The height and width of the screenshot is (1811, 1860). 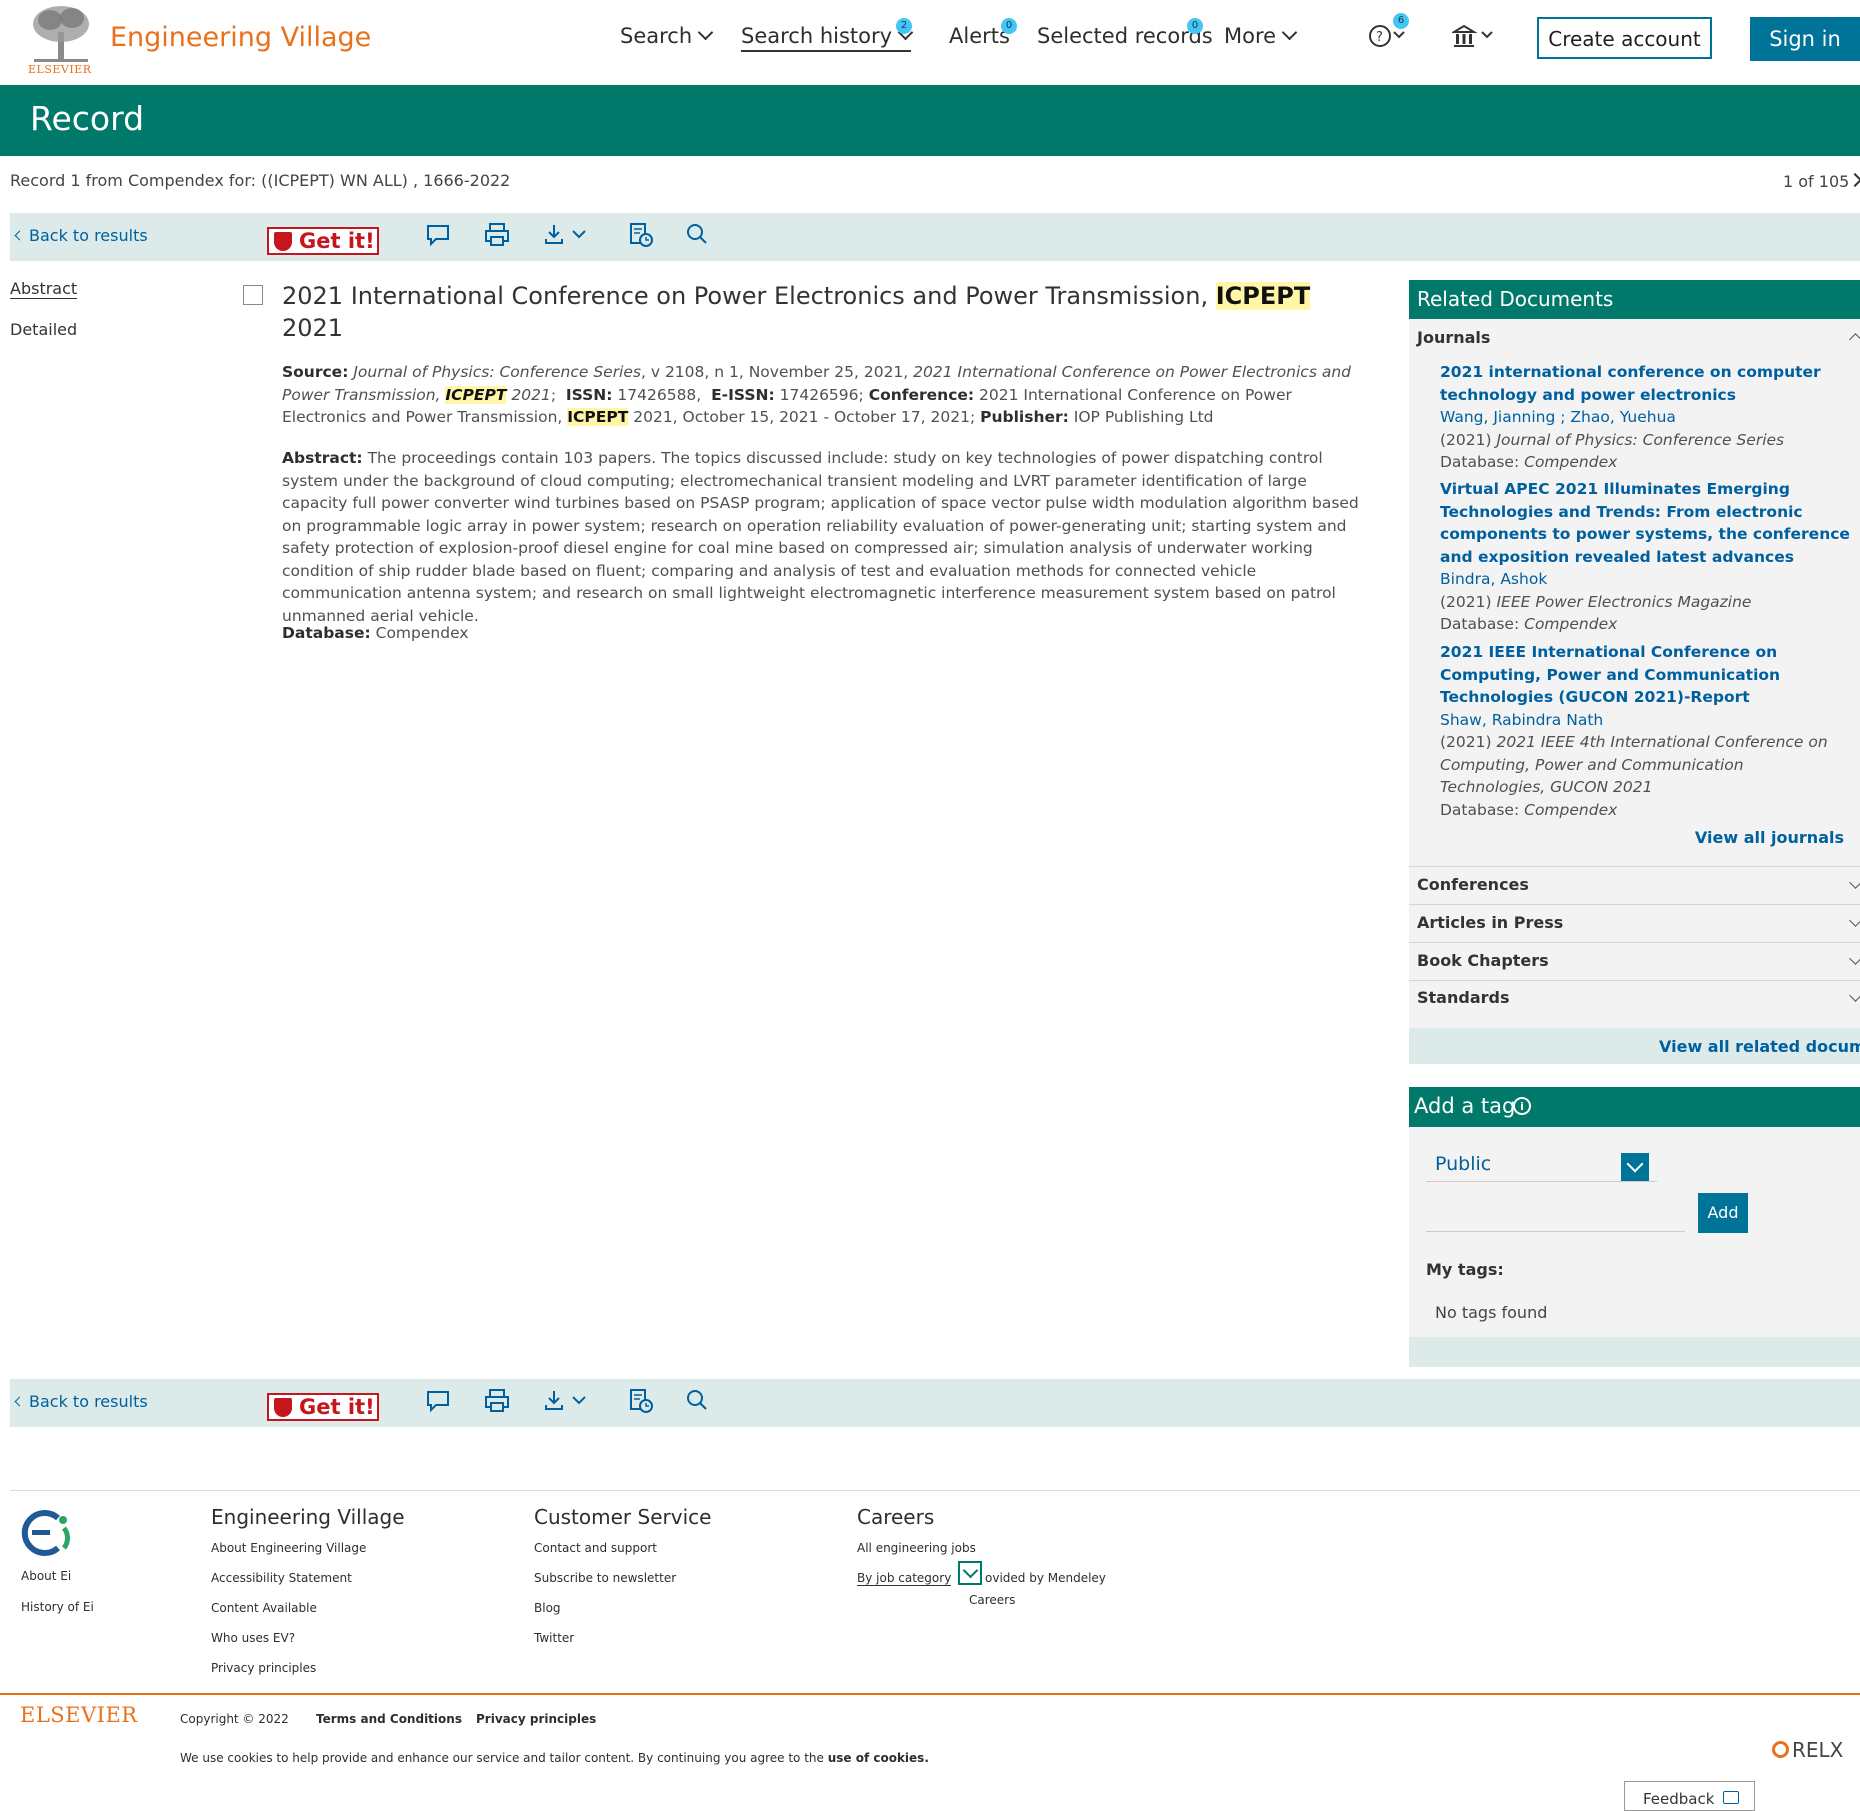 What do you see at coordinates (283, 1407) in the screenshot?
I see `shield-icon` at bounding box center [283, 1407].